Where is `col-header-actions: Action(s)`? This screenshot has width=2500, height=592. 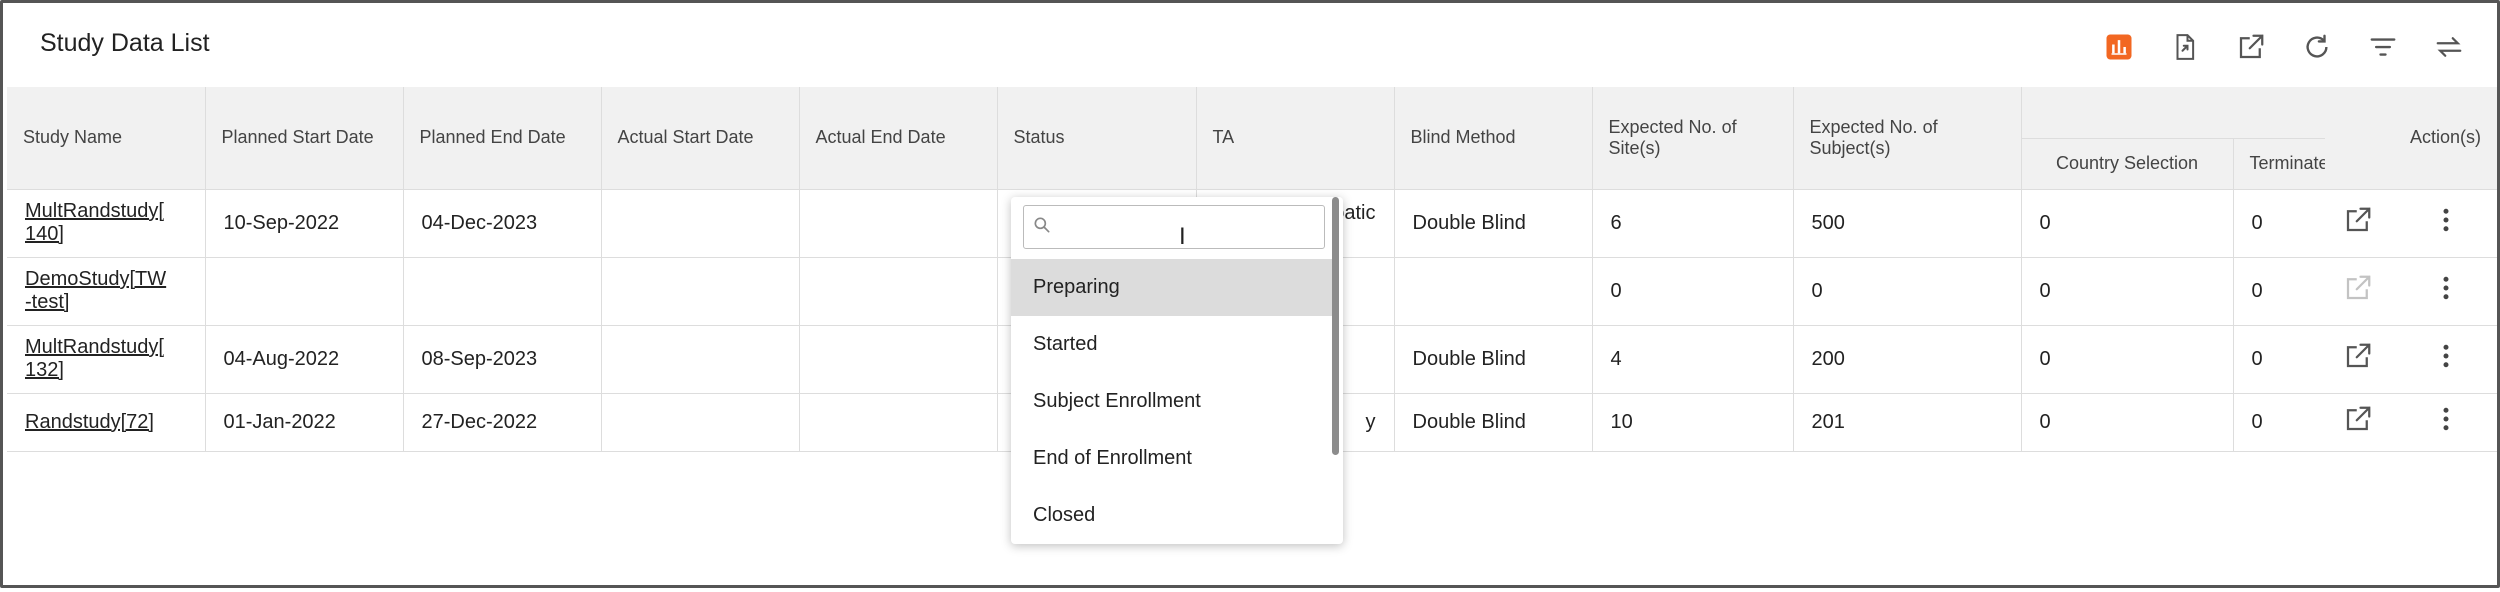
col-header-actions: Action(s) is located at coordinates (2411, 138).